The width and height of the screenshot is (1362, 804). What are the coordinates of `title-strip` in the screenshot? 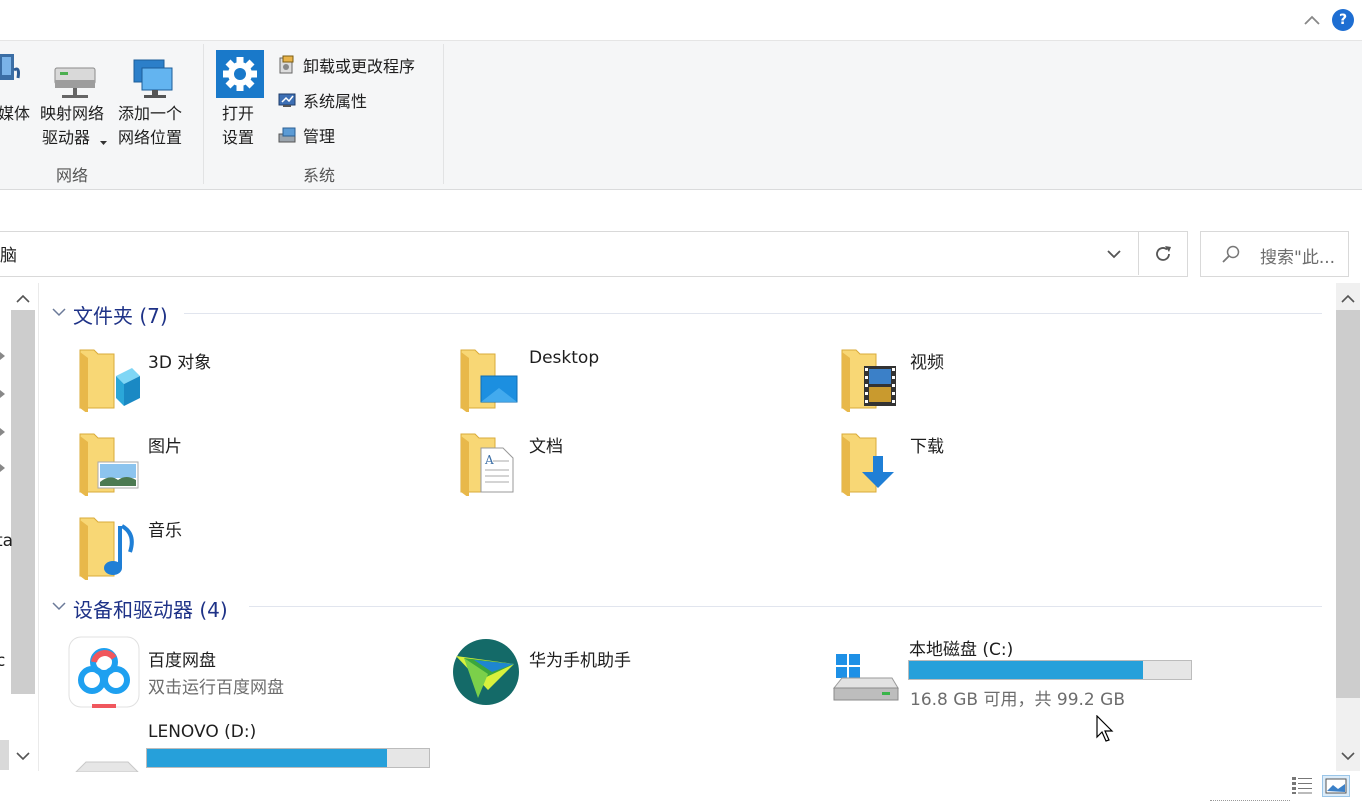 It's located at (681, 20).